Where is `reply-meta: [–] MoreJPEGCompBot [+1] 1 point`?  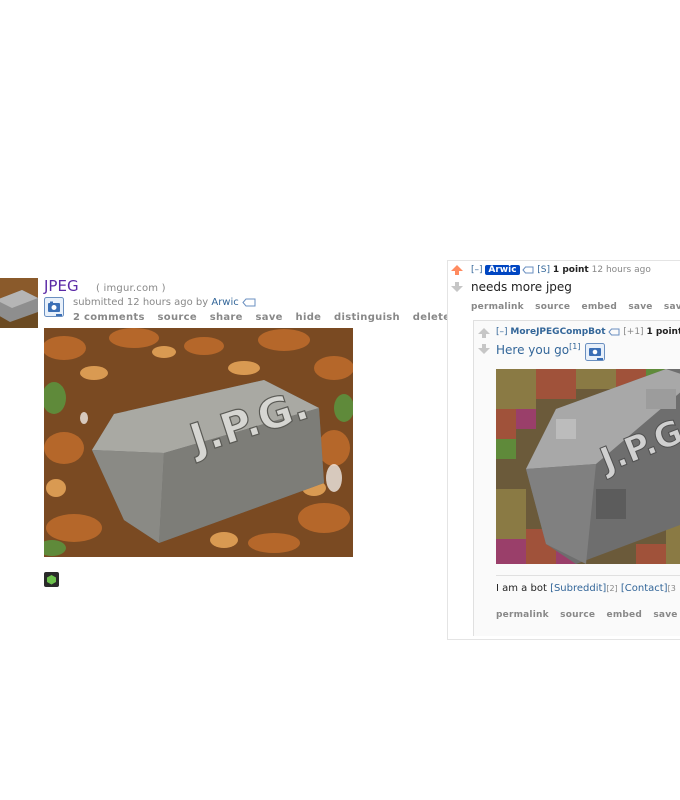 reply-meta: [–] MoreJPEGCompBot [+1] 1 point is located at coordinates (588, 332).